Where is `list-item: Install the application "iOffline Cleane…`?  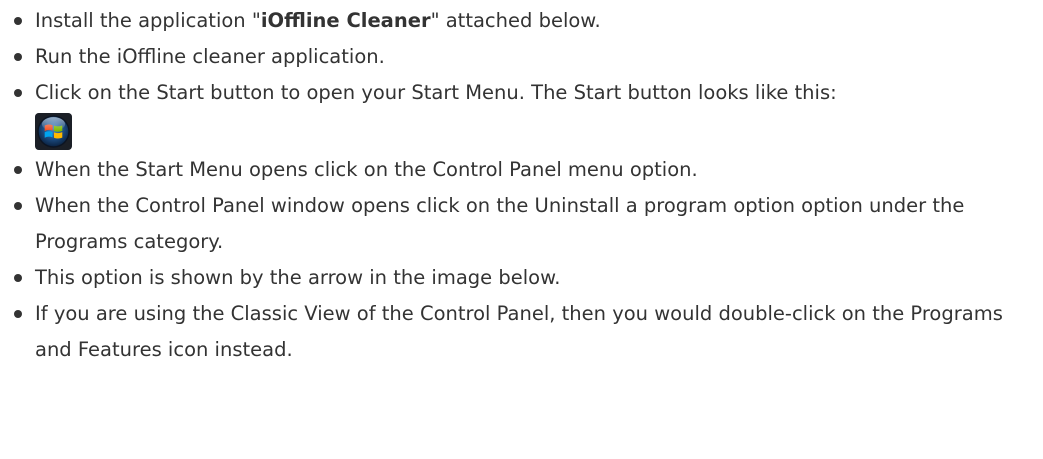 list-item: Install the application "iOffline Cleane… is located at coordinates (521, 21).